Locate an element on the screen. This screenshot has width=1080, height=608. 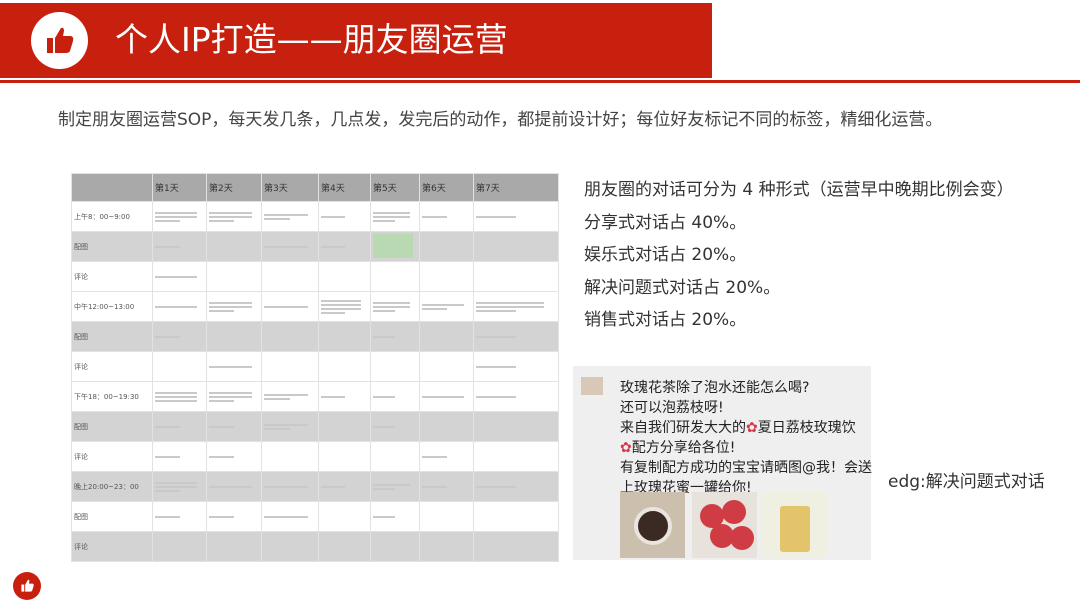
thumbnail-image is located at coordinates (393, 245).